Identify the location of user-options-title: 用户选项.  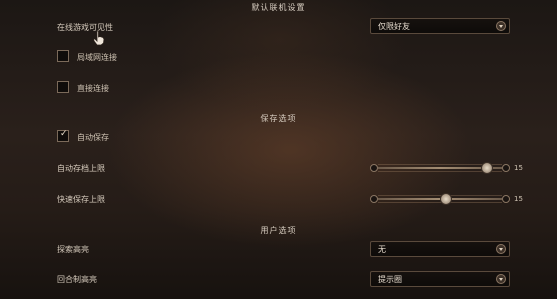
(278, 230).